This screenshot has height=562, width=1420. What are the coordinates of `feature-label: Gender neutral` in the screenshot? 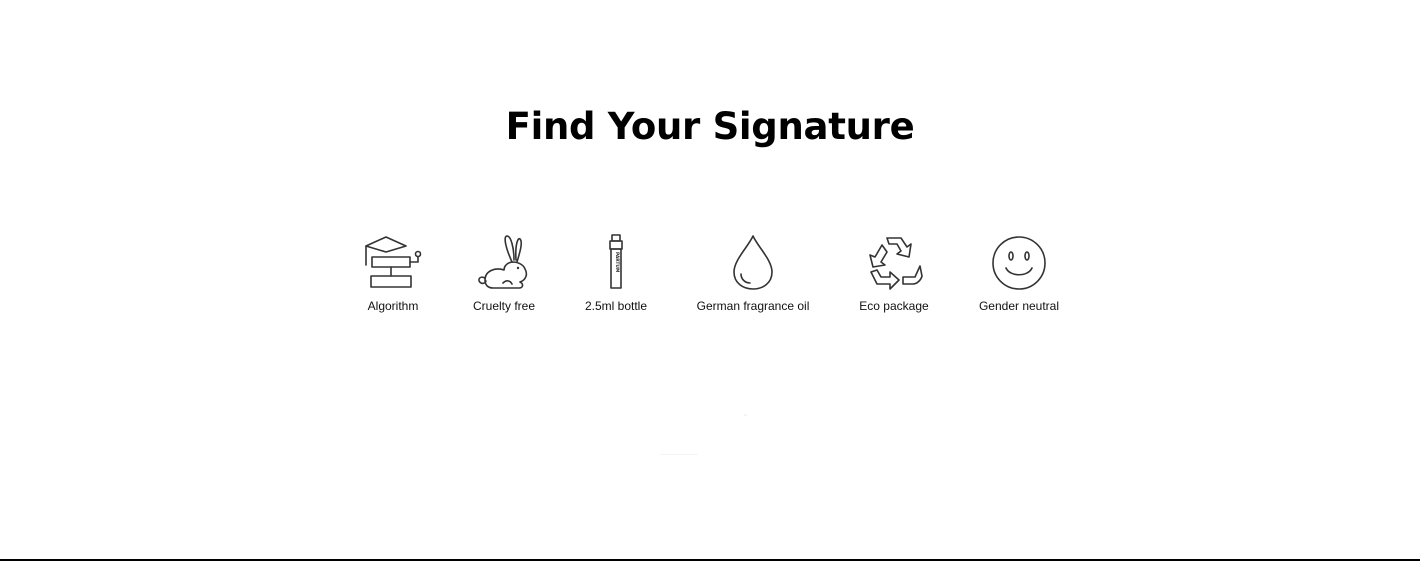 It's located at (1019, 306).